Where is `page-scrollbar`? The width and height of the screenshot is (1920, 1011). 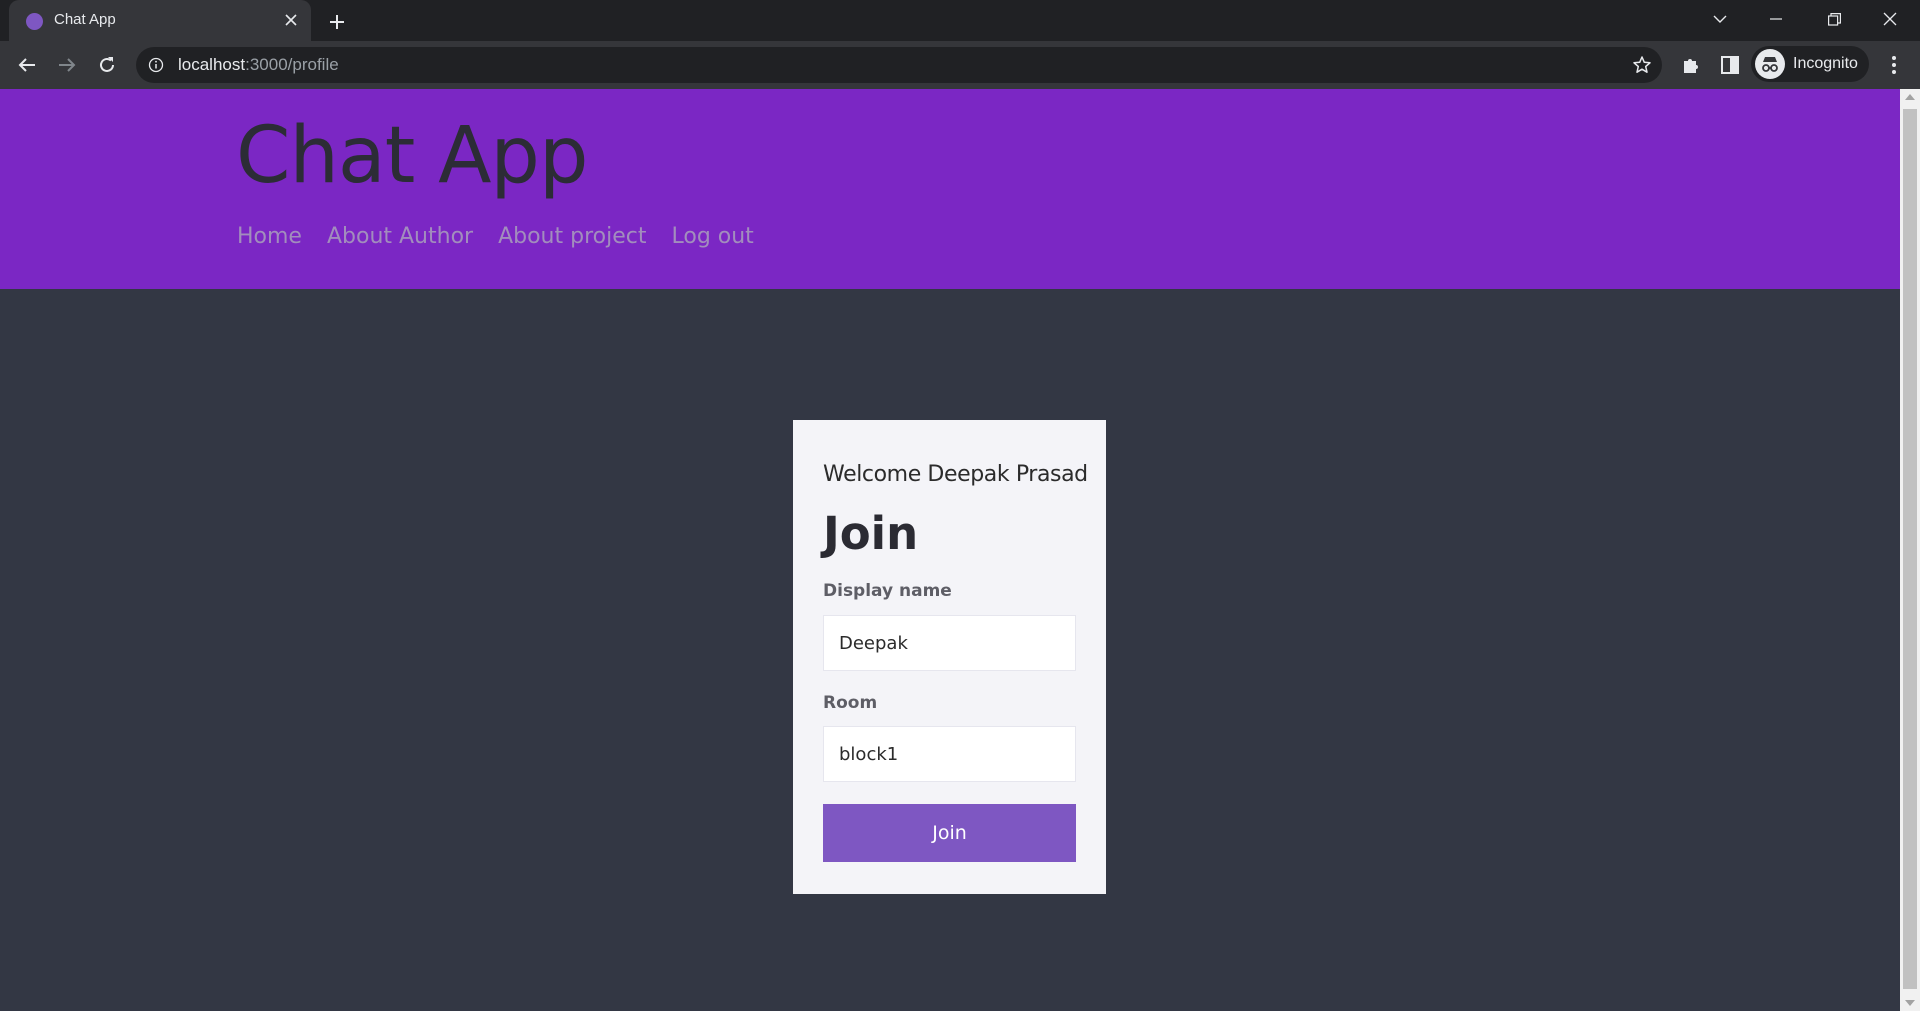 page-scrollbar is located at coordinates (1910, 550).